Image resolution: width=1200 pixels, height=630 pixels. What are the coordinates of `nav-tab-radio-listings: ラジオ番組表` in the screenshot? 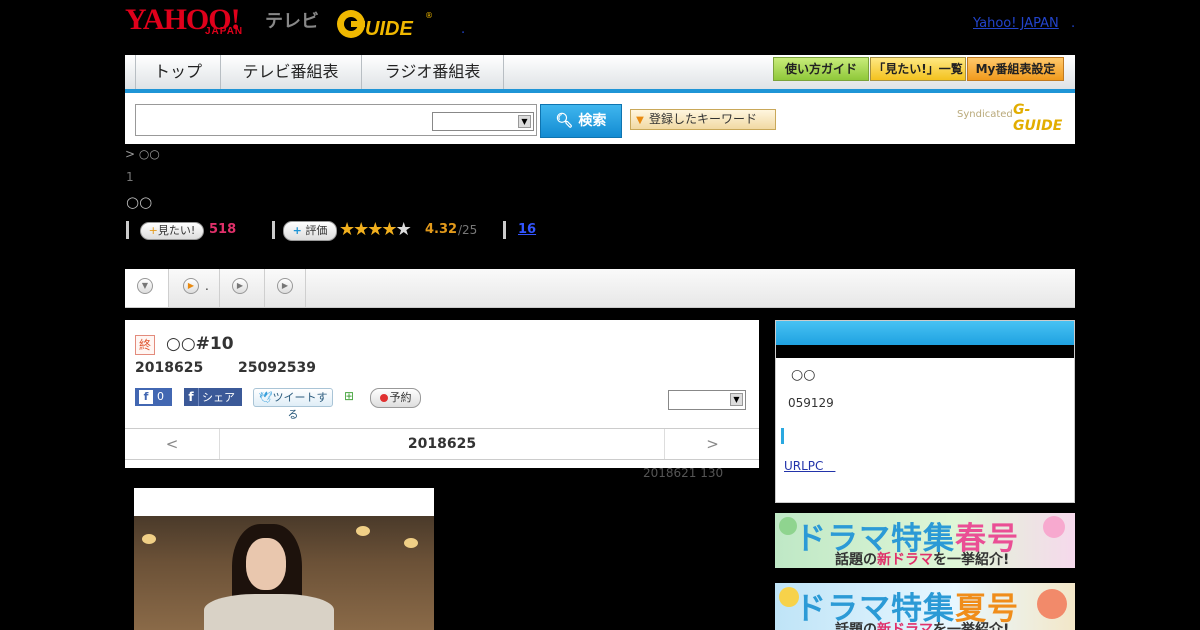 It's located at (433, 72).